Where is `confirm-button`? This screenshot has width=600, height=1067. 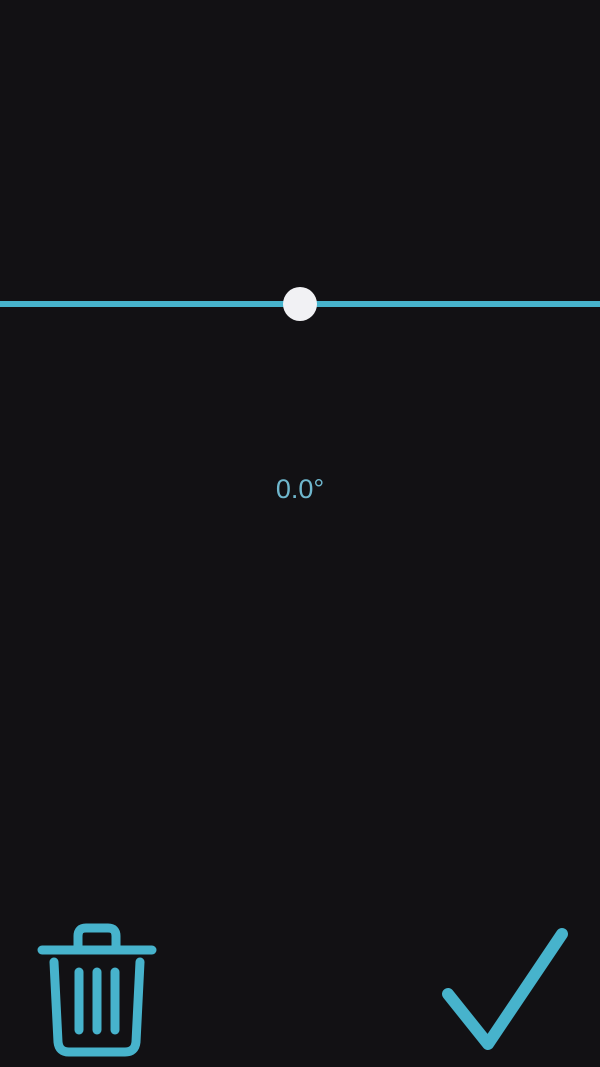
confirm-button is located at coordinates (504, 990).